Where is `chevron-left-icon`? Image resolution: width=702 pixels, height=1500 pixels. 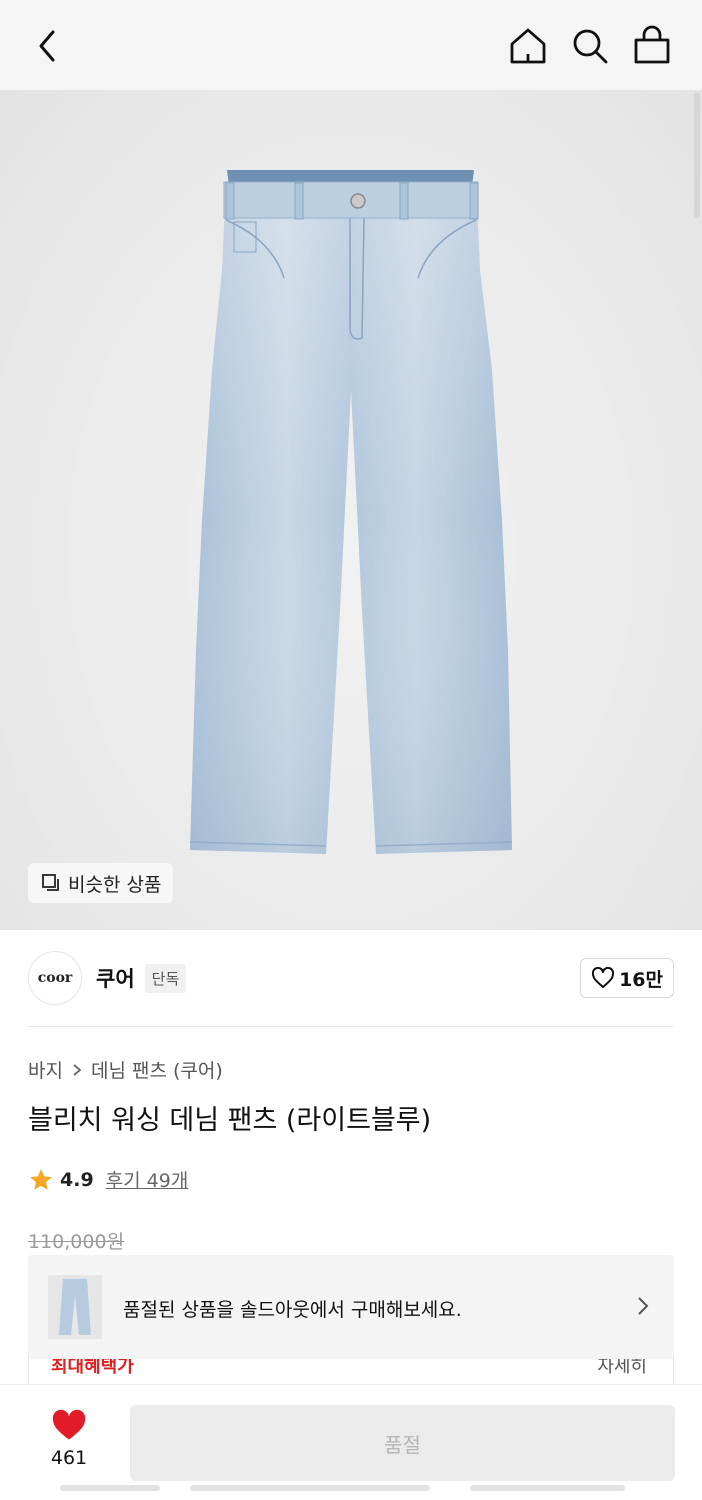 chevron-left-icon is located at coordinates (47, 46).